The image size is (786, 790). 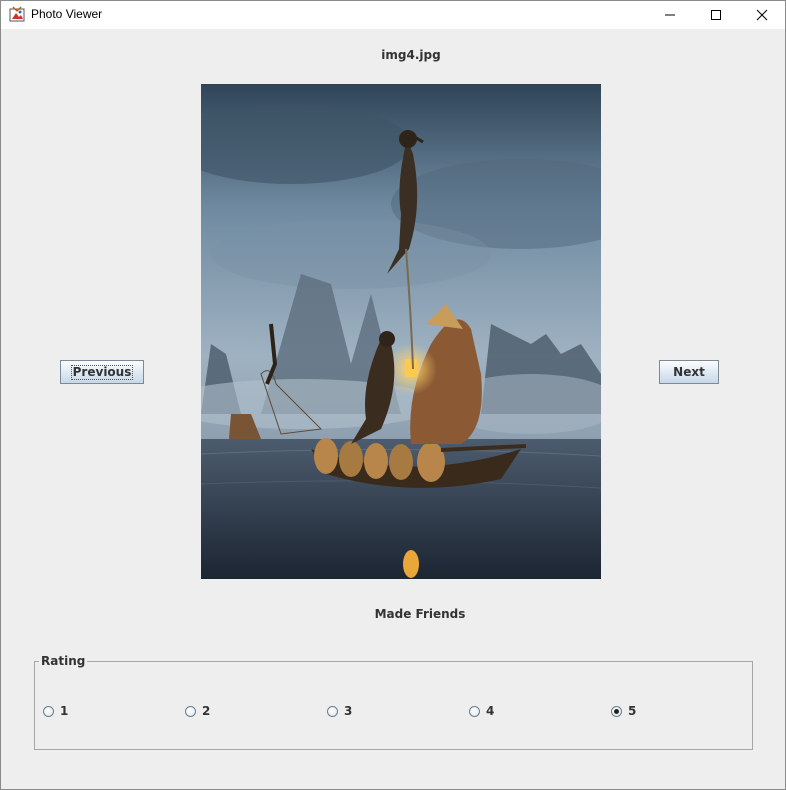 I want to click on rating-option-4: 4, so click(x=481, y=711).